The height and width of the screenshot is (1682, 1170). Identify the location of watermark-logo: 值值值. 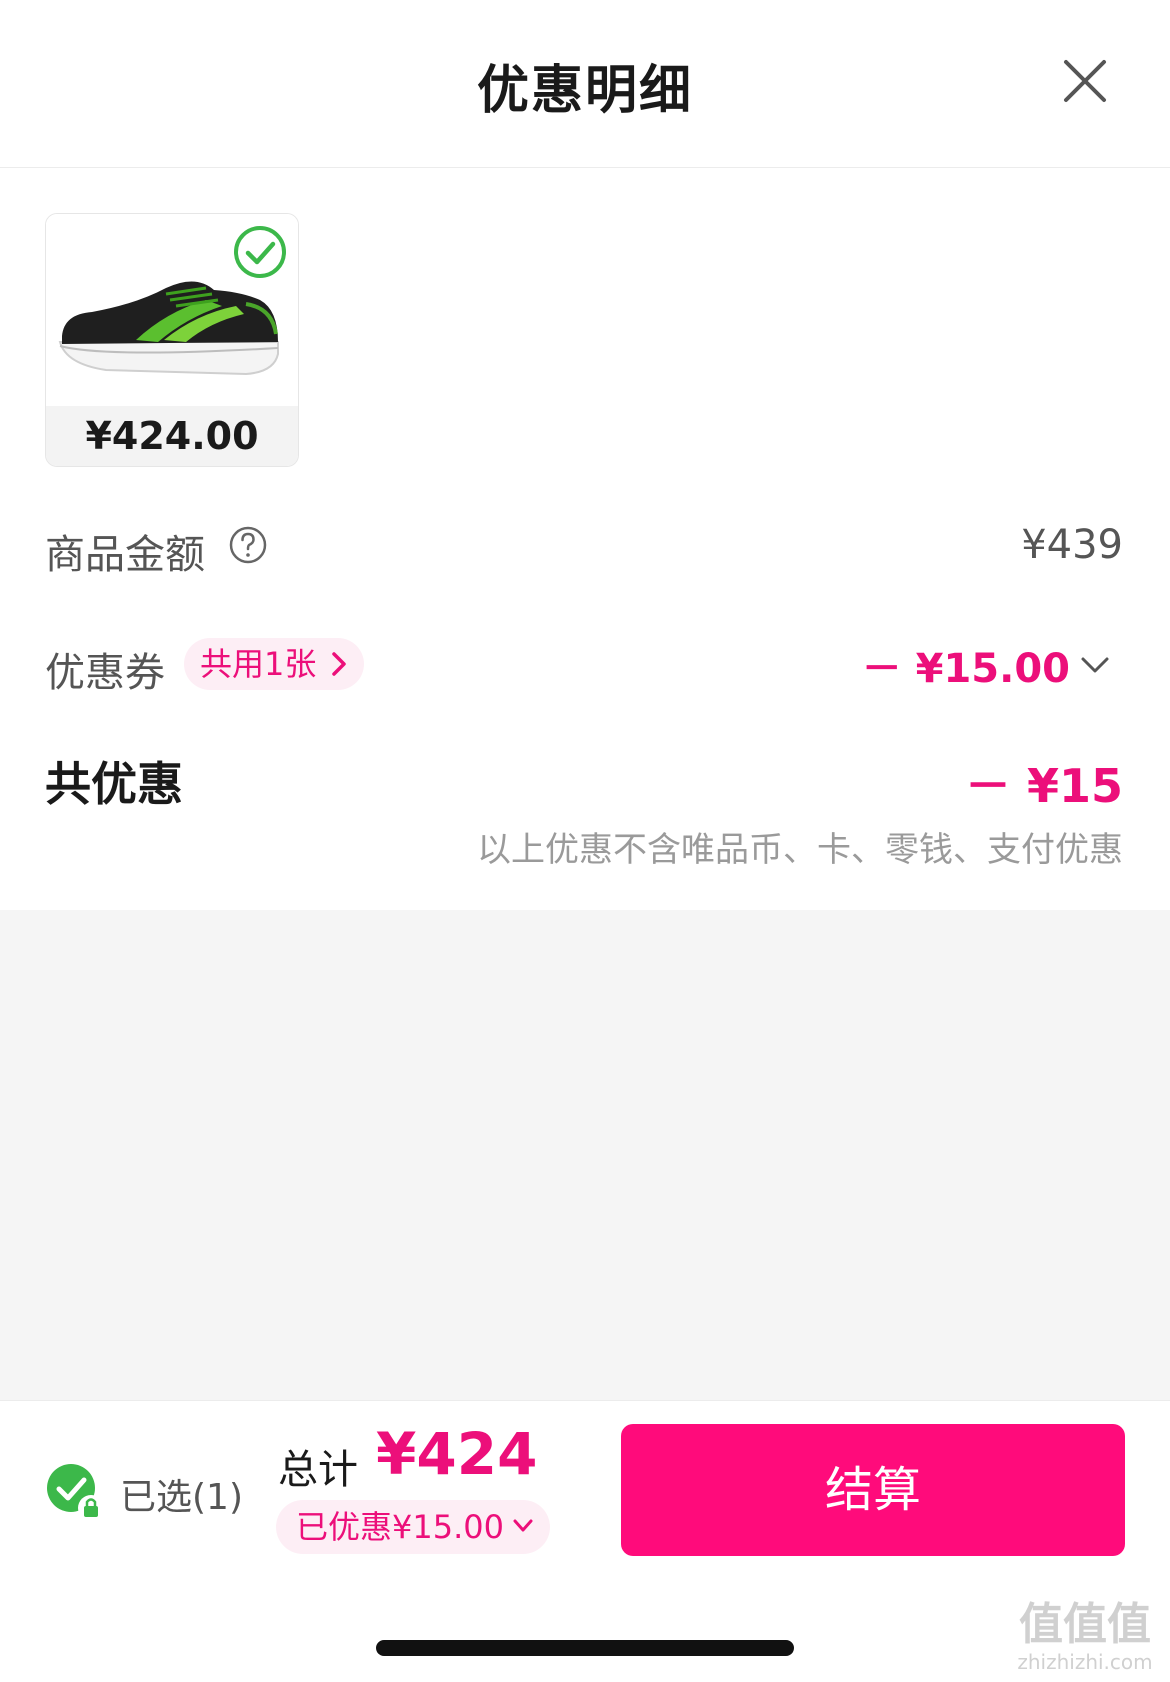
(1085, 1624).